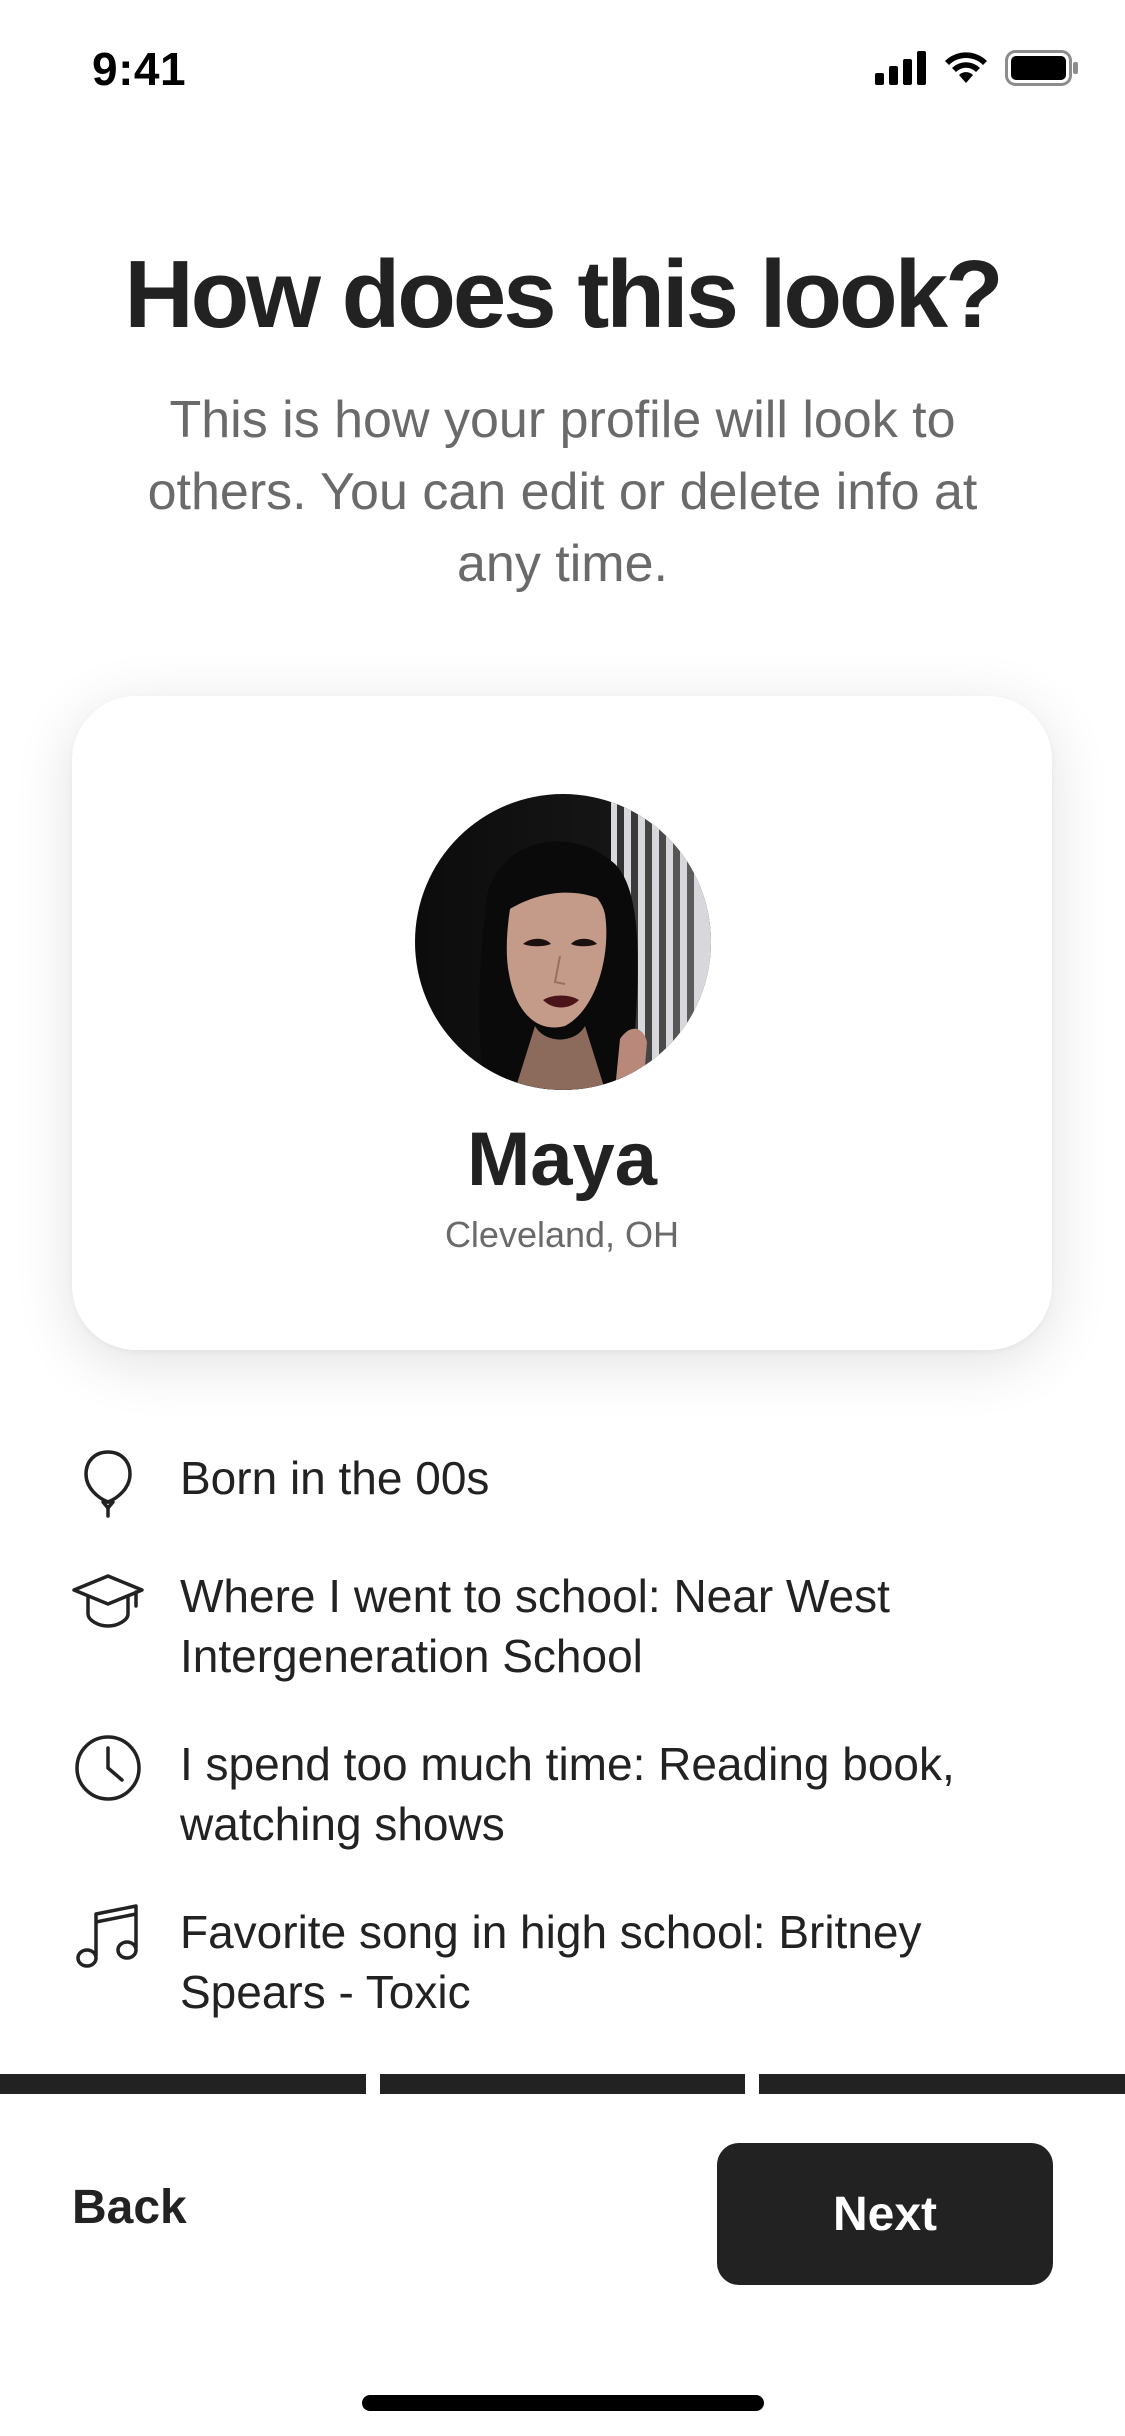  What do you see at coordinates (107, 1936) in the screenshot?
I see `music-note-icon` at bounding box center [107, 1936].